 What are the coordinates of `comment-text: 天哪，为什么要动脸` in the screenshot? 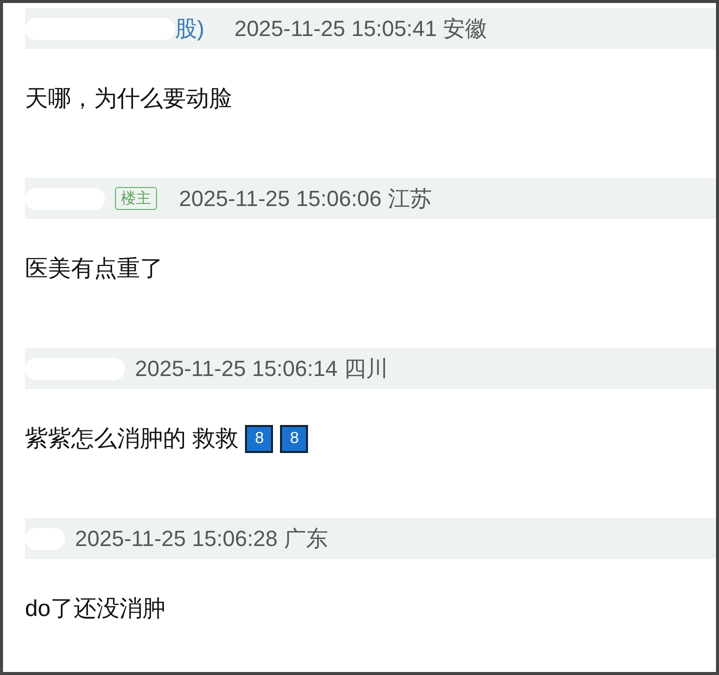 It's located at (128, 98).